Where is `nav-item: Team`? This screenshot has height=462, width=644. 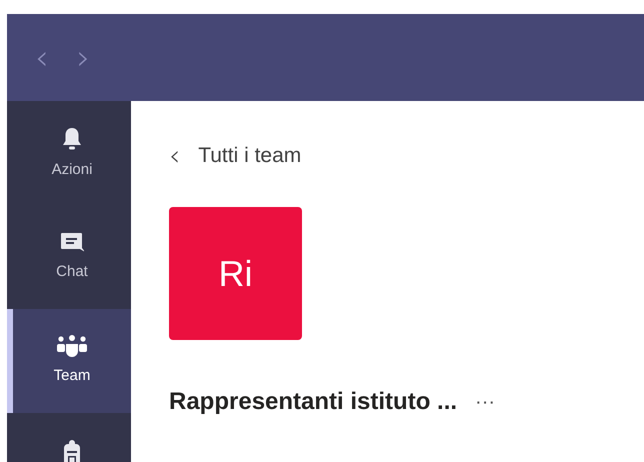 nav-item: Team is located at coordinates (69, 361).